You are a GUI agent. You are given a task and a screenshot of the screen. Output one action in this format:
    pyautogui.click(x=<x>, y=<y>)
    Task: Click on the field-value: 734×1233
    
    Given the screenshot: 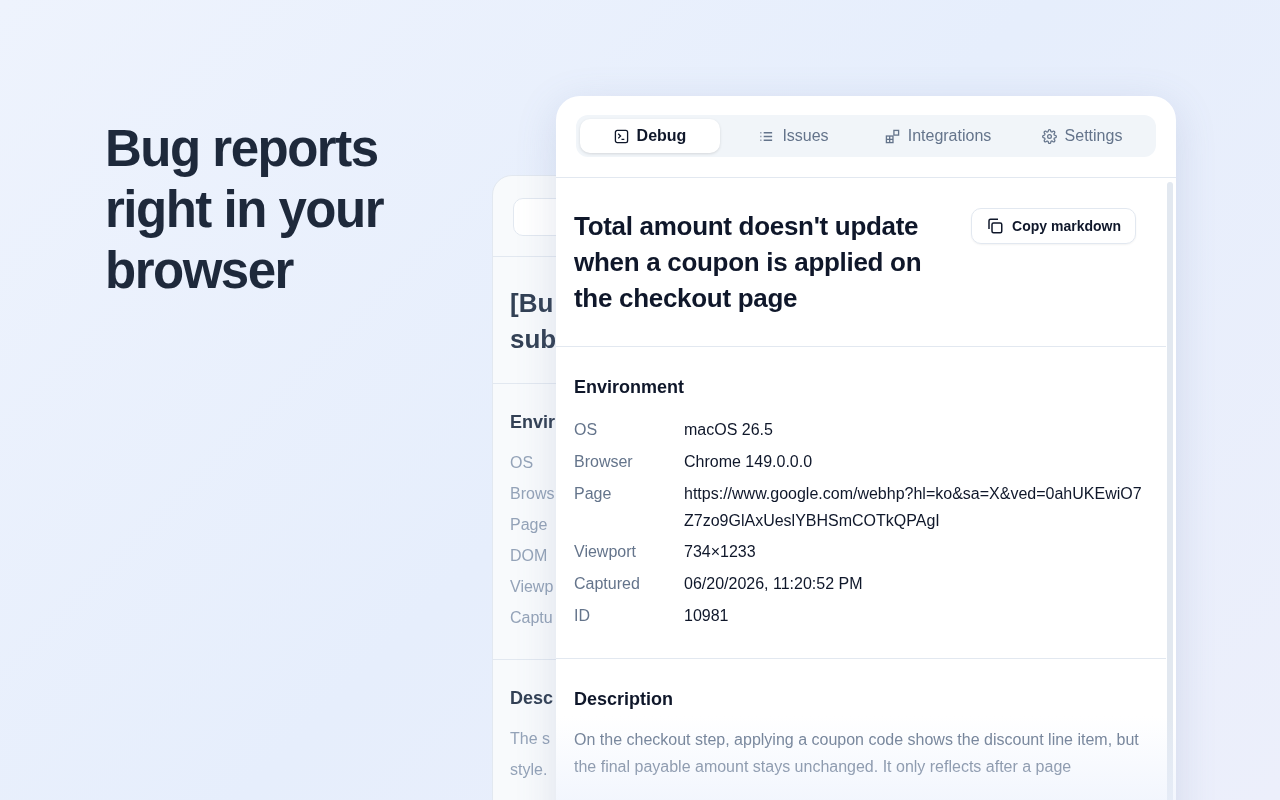 What is the action you would take?
    pyautogui.click(x=720, y=552)
    